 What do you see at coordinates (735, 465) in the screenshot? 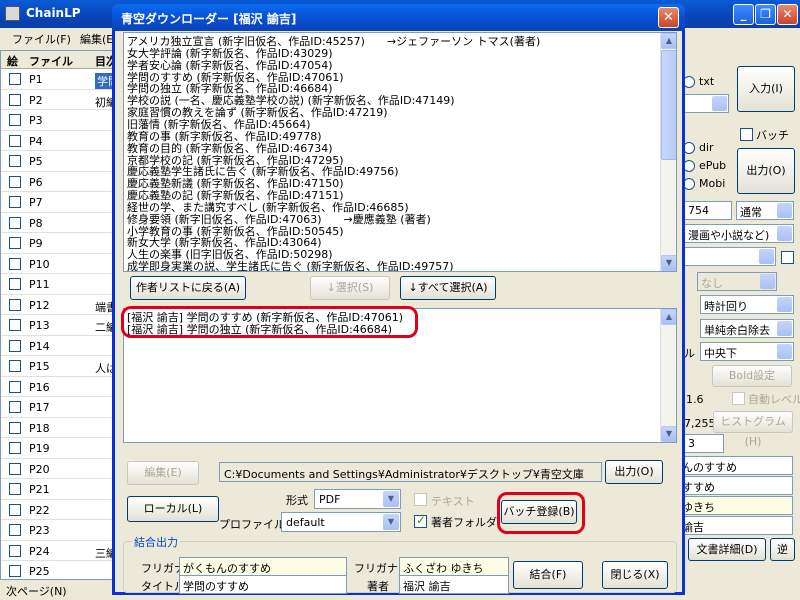
I see `title-field-bg: んのすすめ` at bounding box center [735, 465].